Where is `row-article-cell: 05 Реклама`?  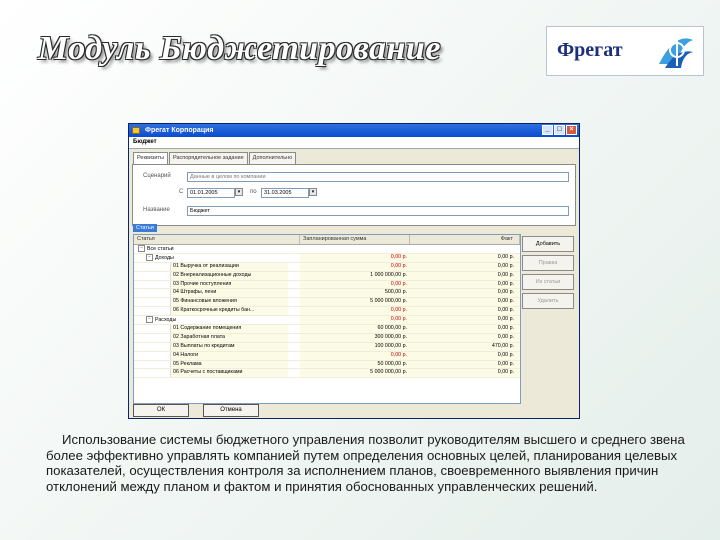
row-article-cell: 05 Реклама is located at coordinates (217, 364).